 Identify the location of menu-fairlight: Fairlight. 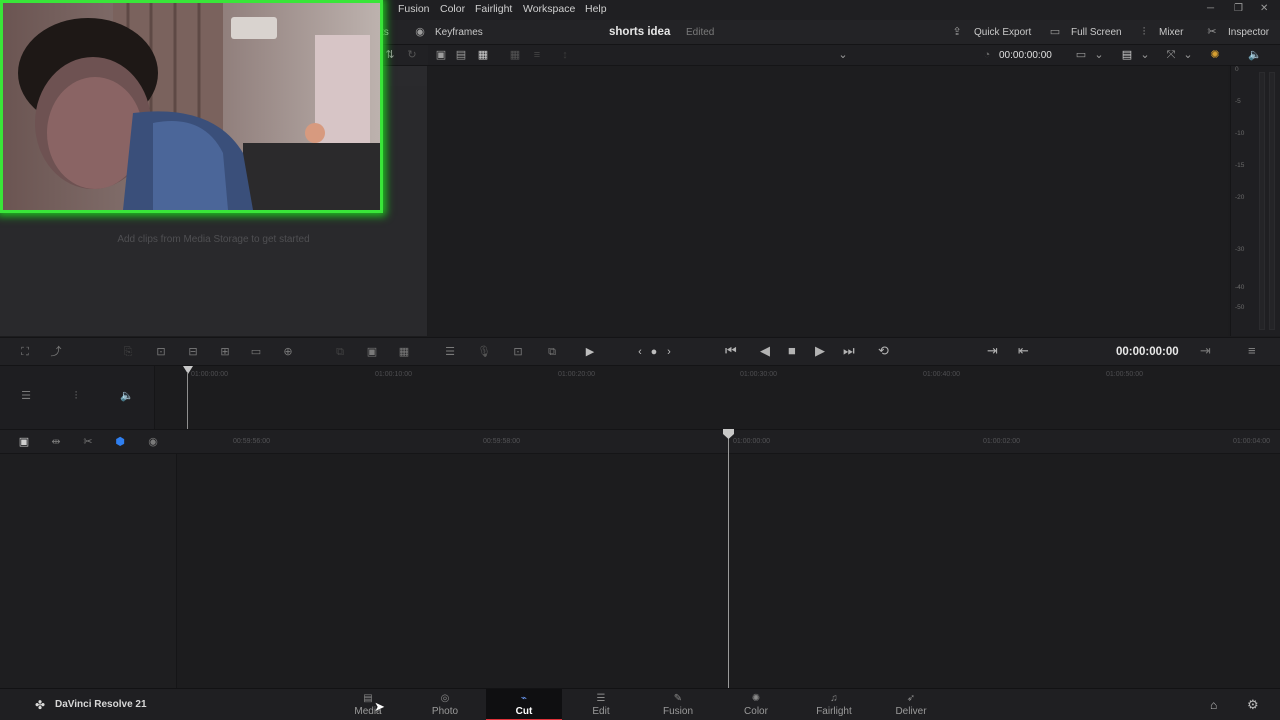
(493, 9).